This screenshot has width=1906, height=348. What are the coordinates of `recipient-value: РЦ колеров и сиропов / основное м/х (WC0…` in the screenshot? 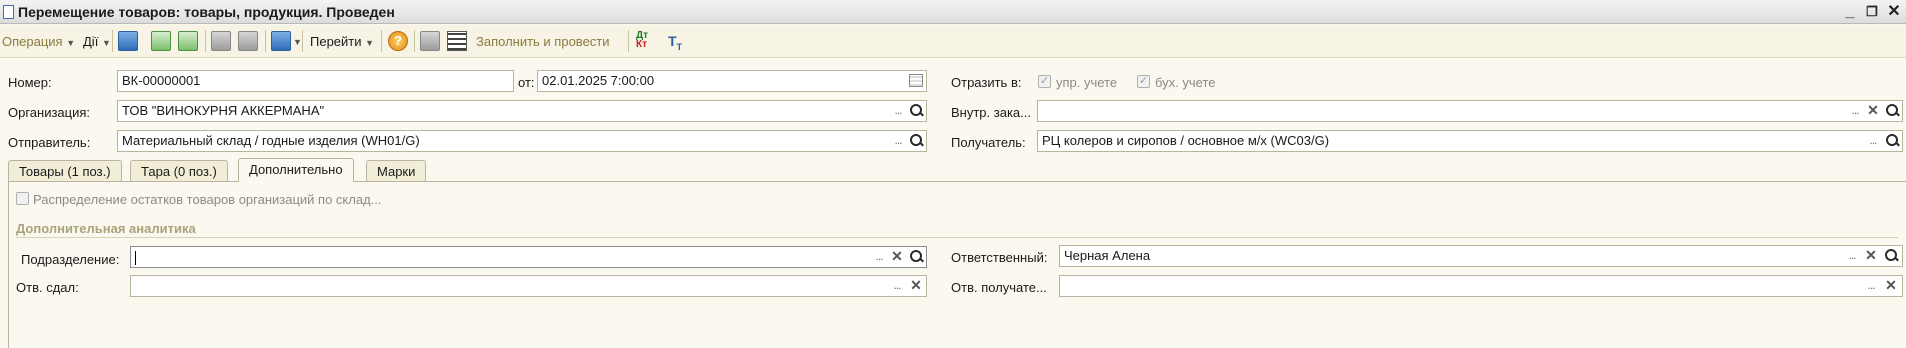 It's located at (1186, 140).